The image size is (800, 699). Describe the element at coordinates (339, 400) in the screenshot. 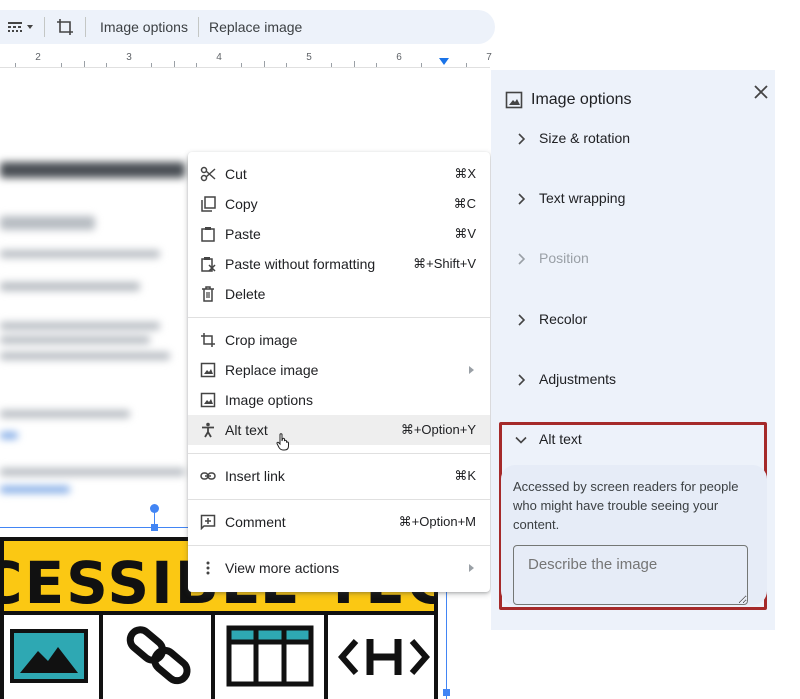

I see `menu-item-image-options: Image options` at that location.